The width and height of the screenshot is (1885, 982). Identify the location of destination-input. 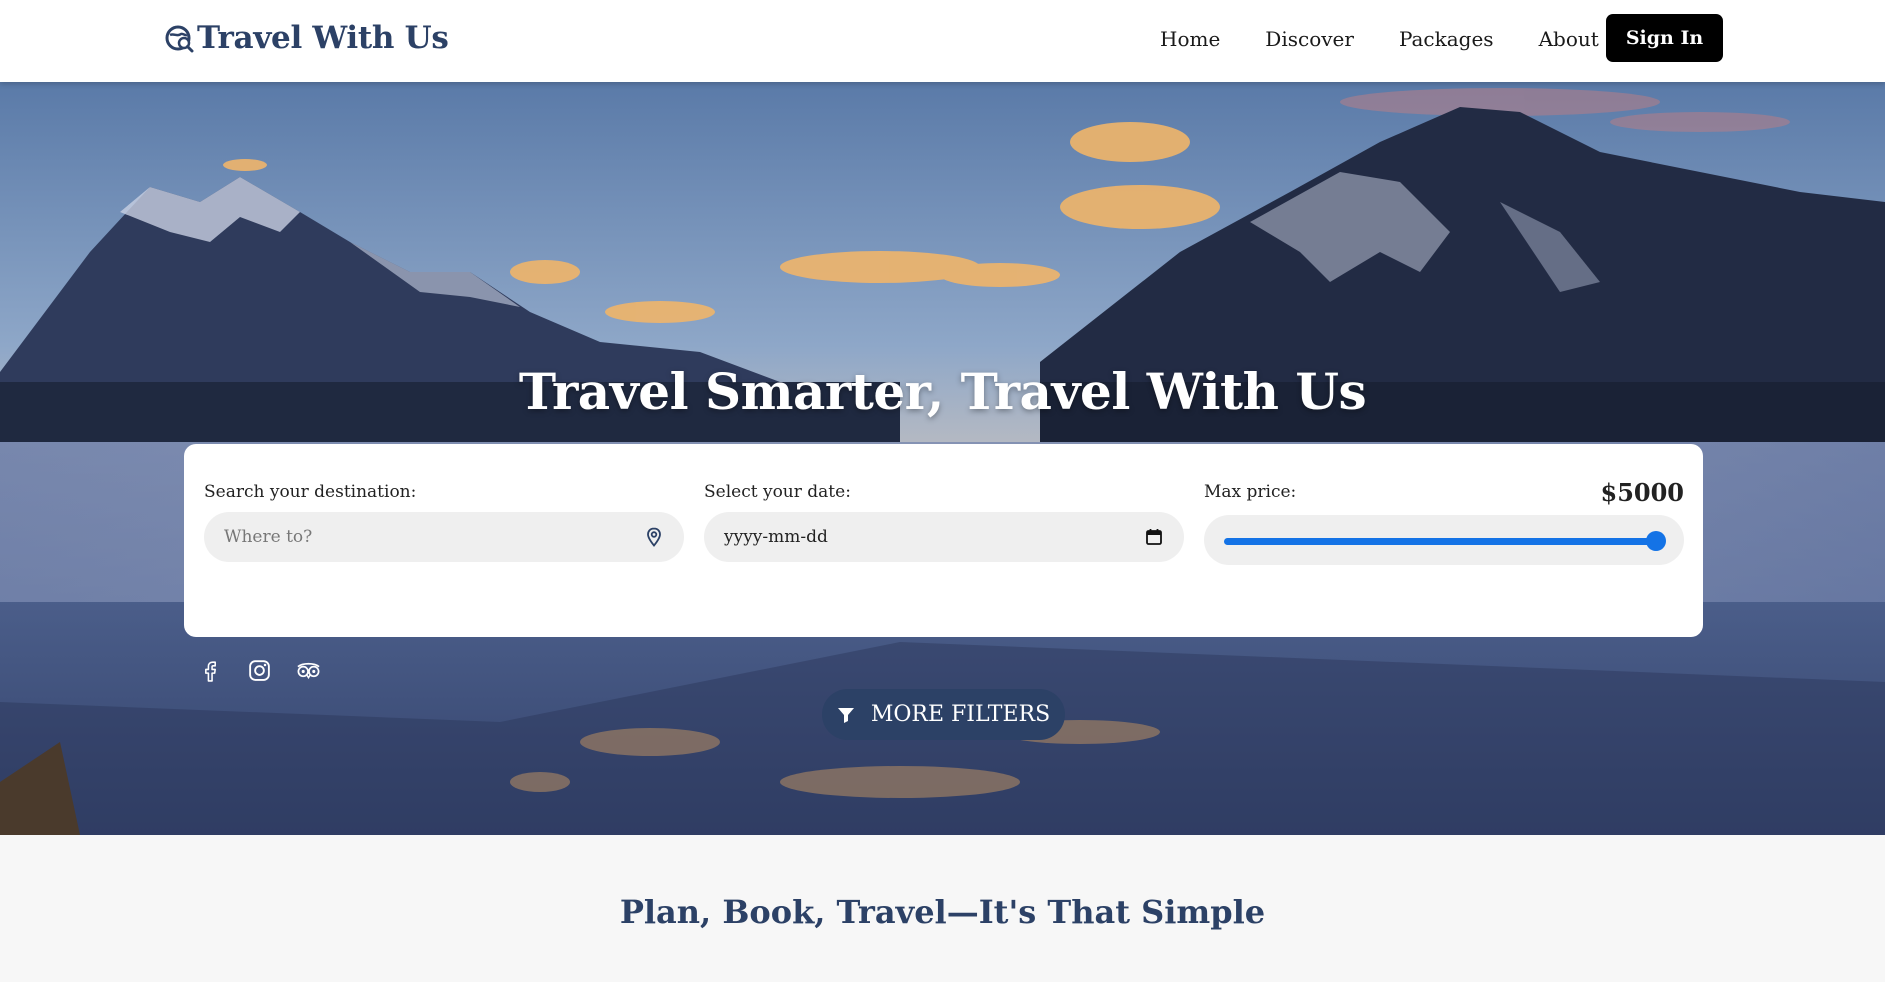
(415, 537).